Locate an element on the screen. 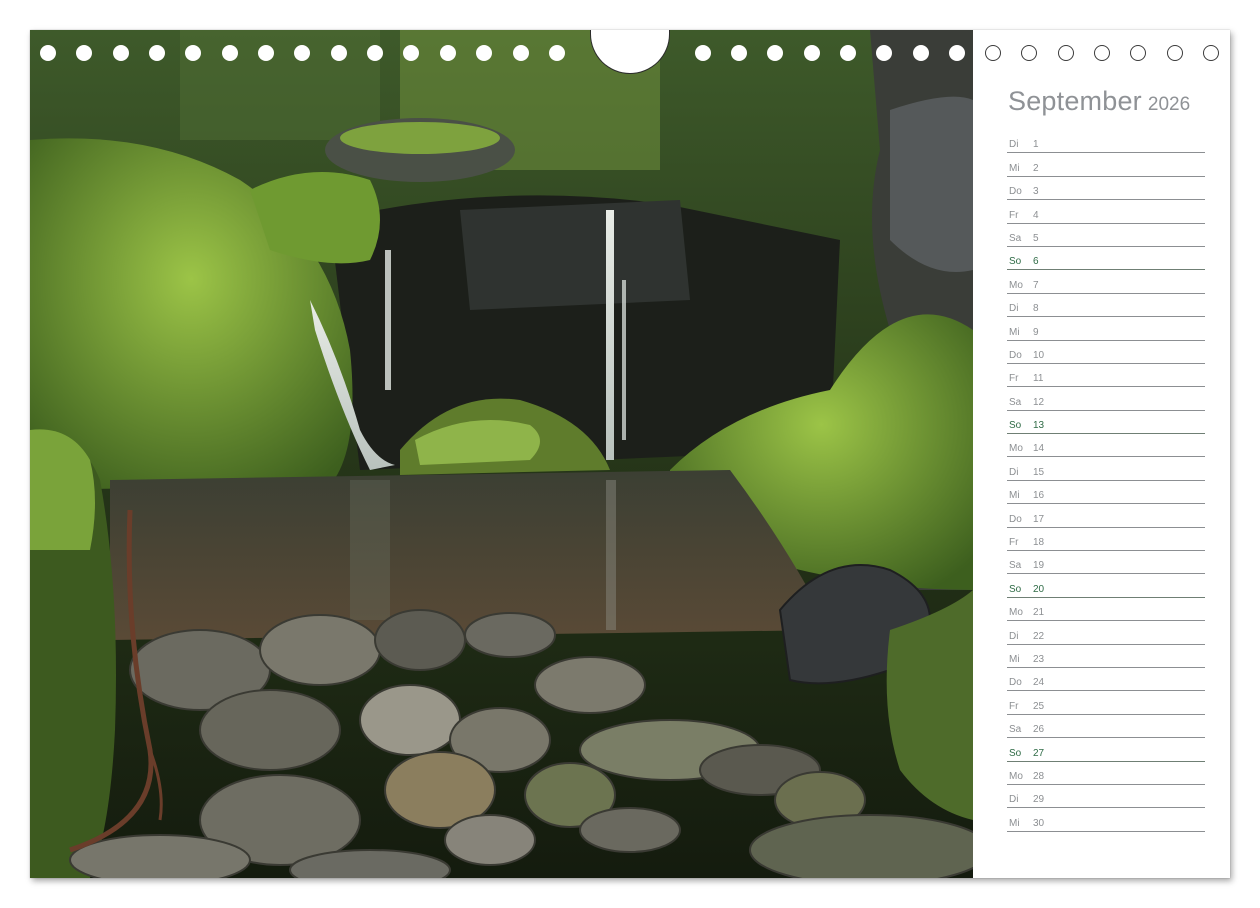 The height and width of the screenshot is (908, 1260). day-row: So 13 is located at coordinates (1106, 423).